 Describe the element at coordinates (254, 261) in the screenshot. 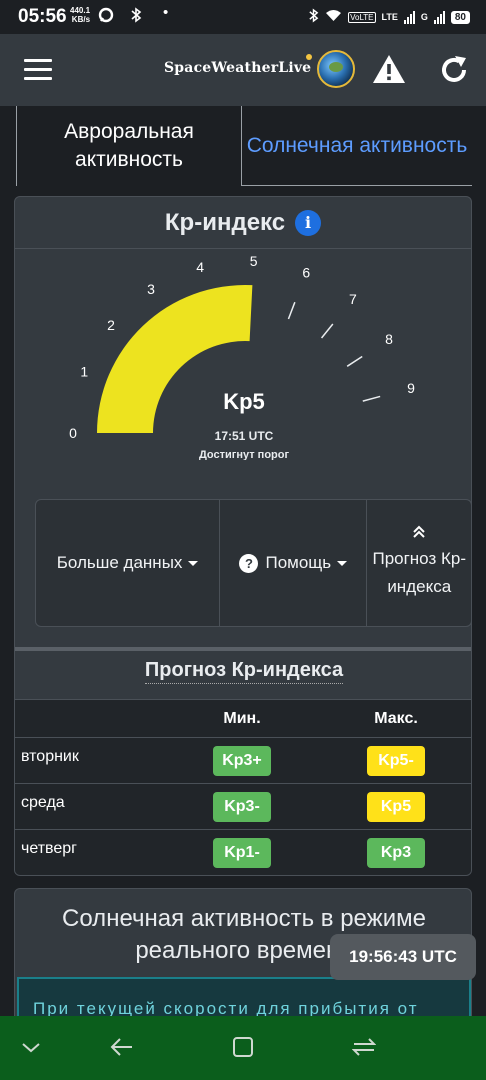

I see `gauge-tick-label: 5` at that location.